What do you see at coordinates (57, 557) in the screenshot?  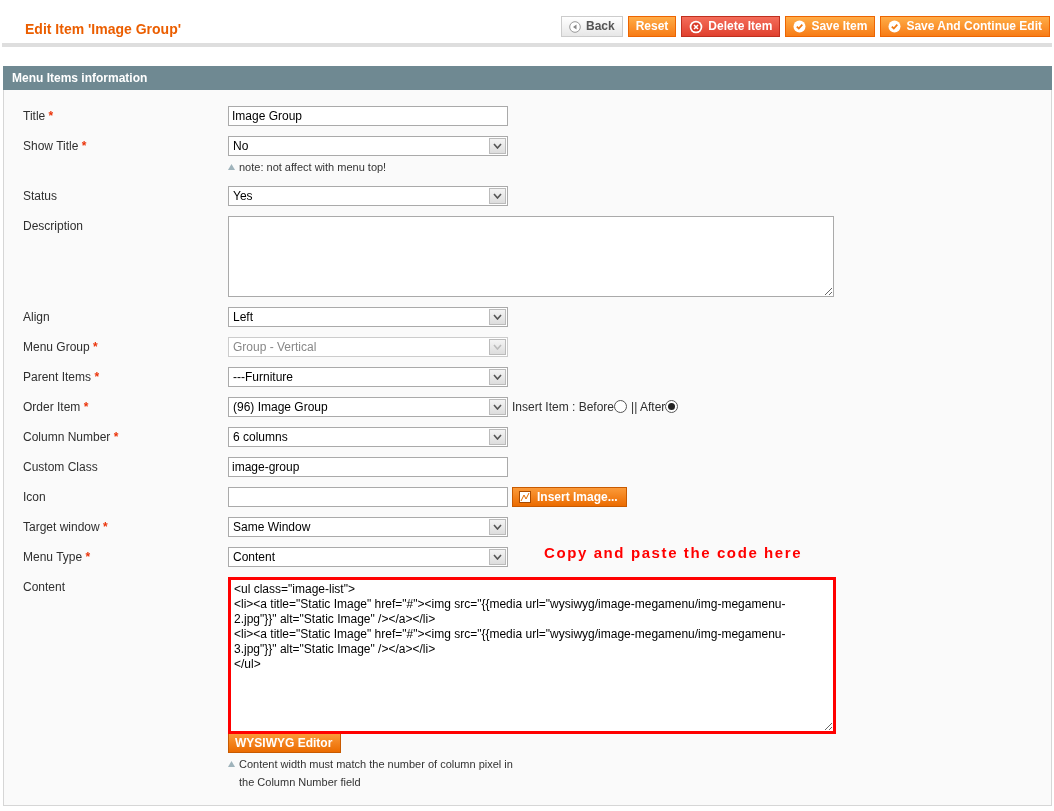 I see `field-label: Menu Type *` at bounding box center [57, 557].